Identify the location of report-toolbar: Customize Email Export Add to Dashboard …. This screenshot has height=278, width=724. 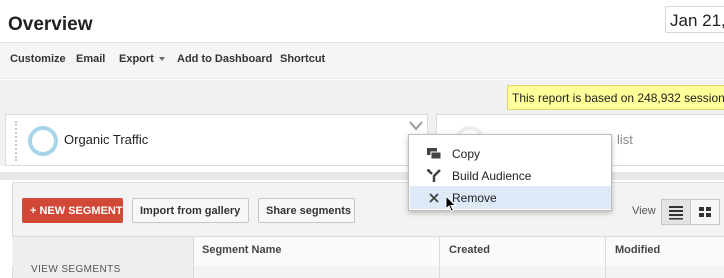
(362, 61).